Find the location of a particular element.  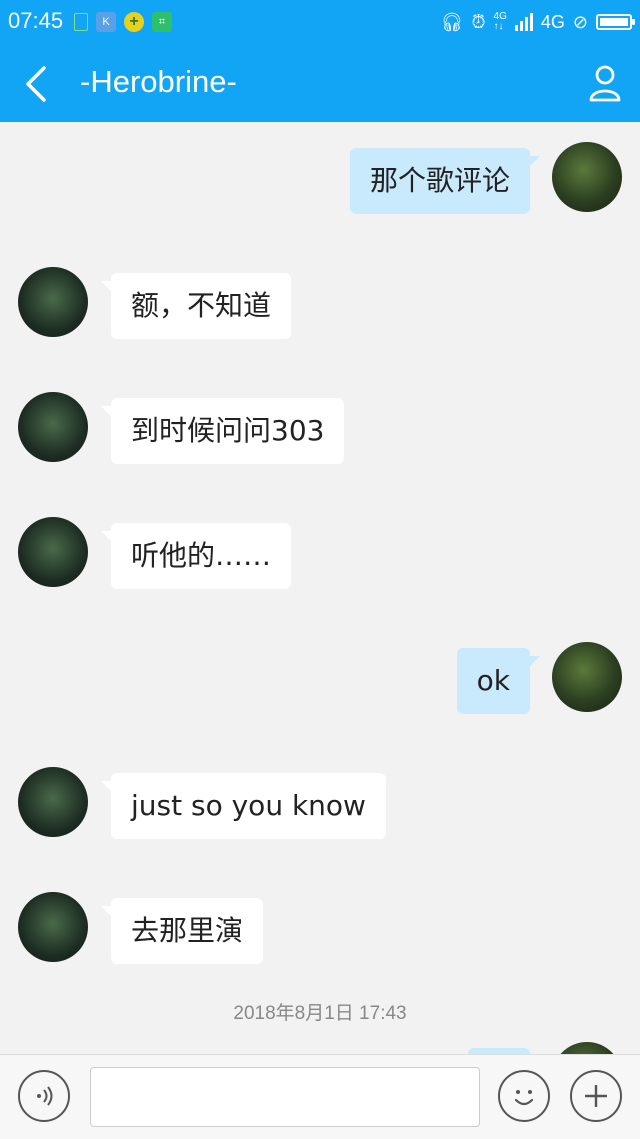

signal-icon: 4G ↑↓ is located at coordinates (500, 21).